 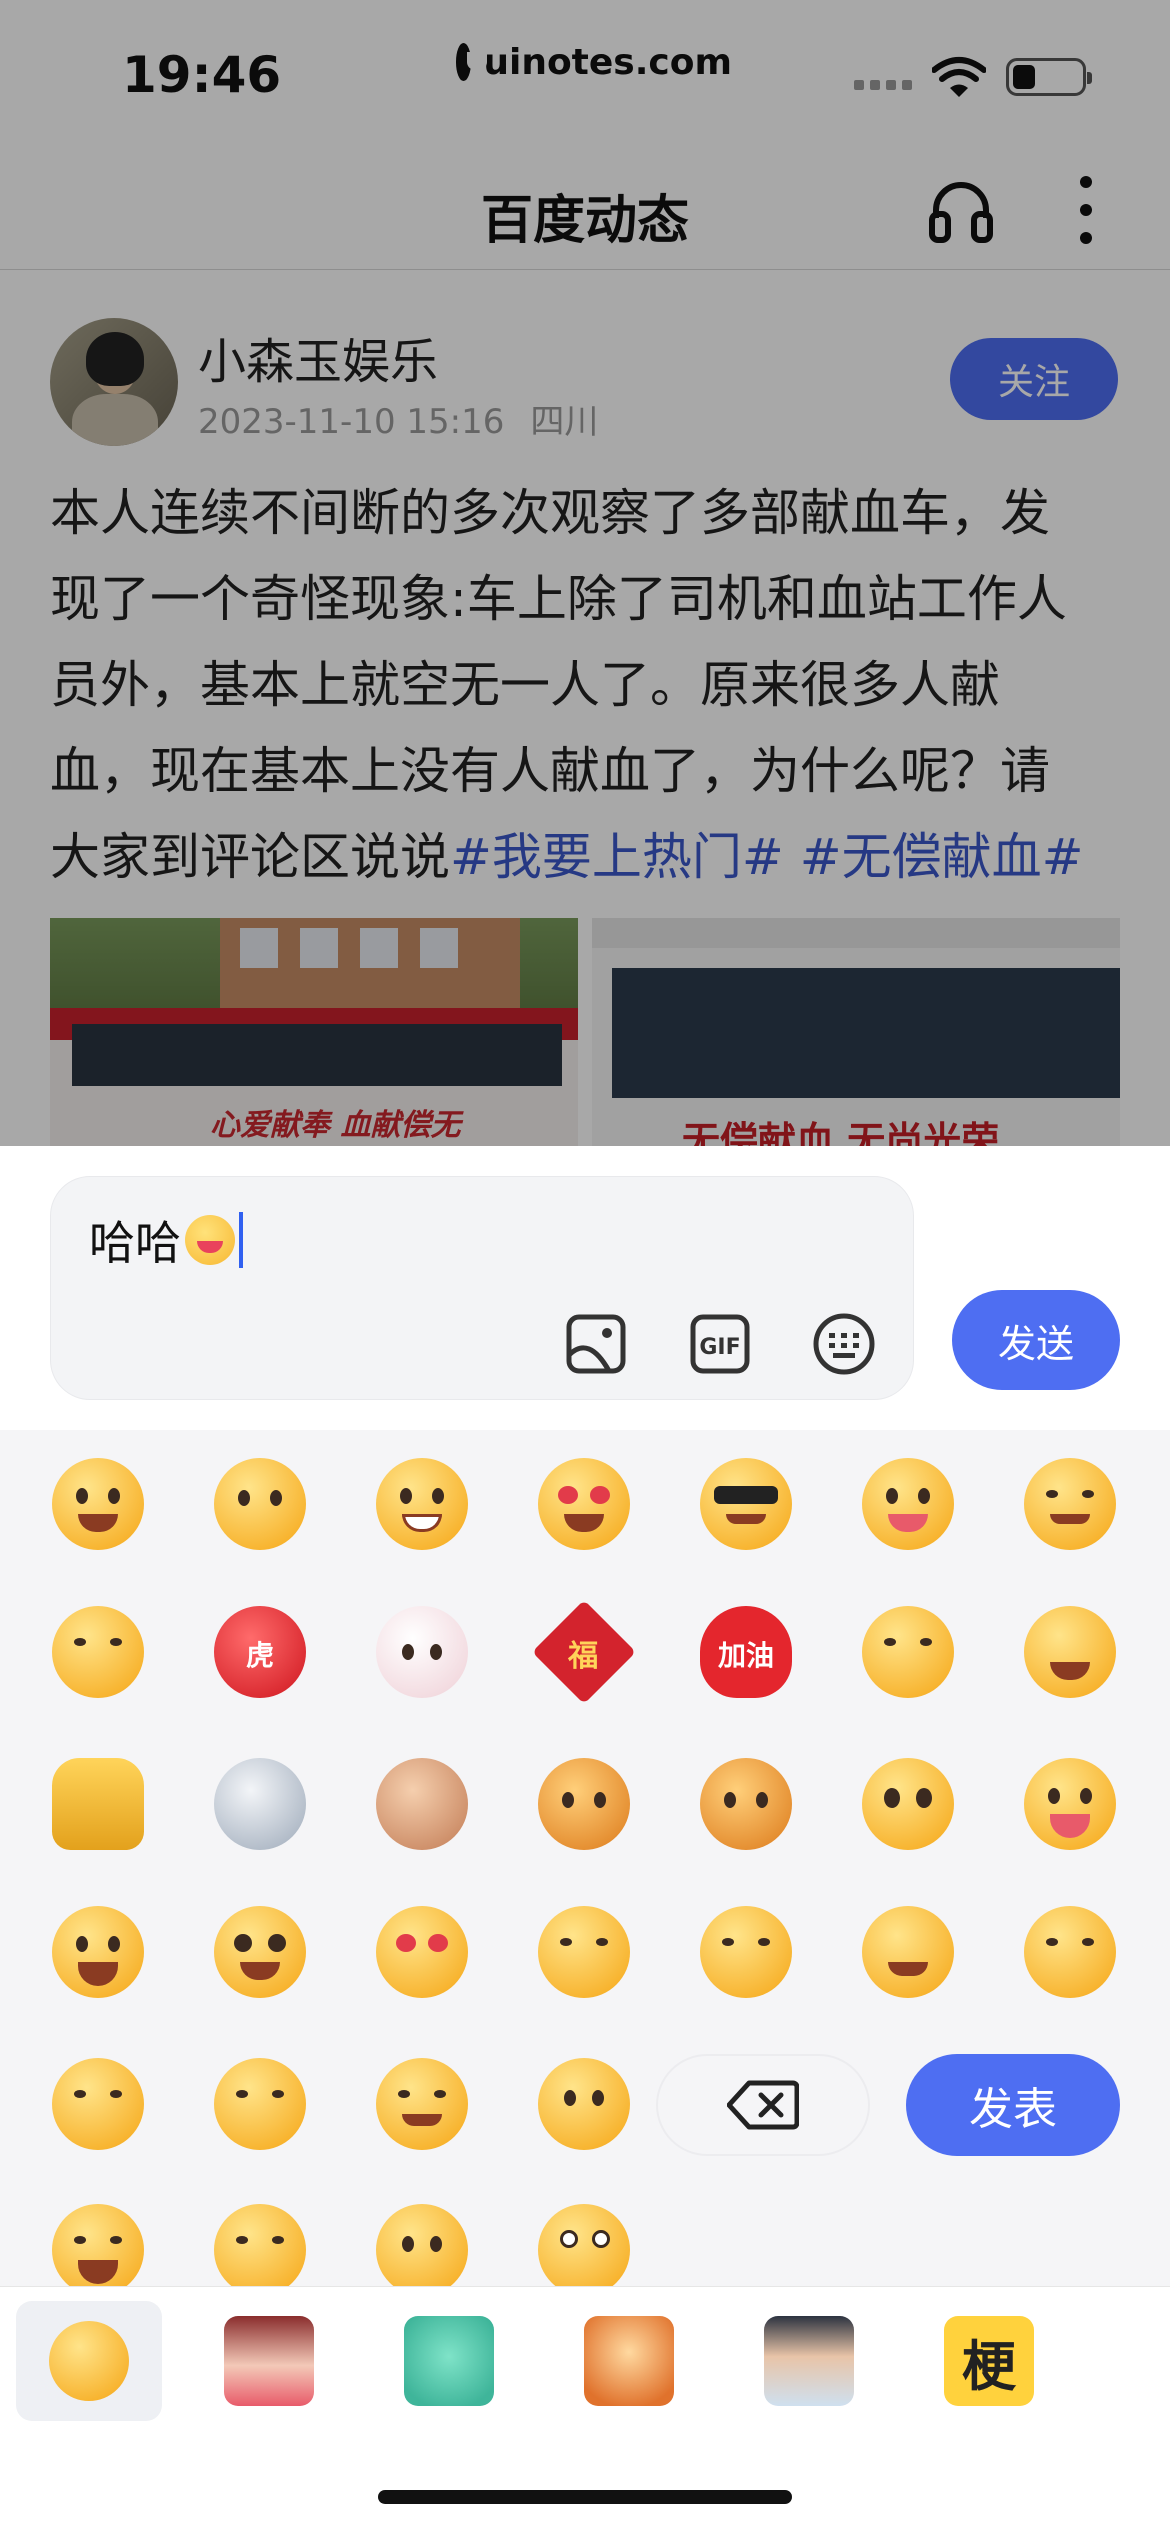 What do you see at coordinates (260, 1804) in the screenshot?
I see `silver-medal-icon` at bounding box center [260, 1804].